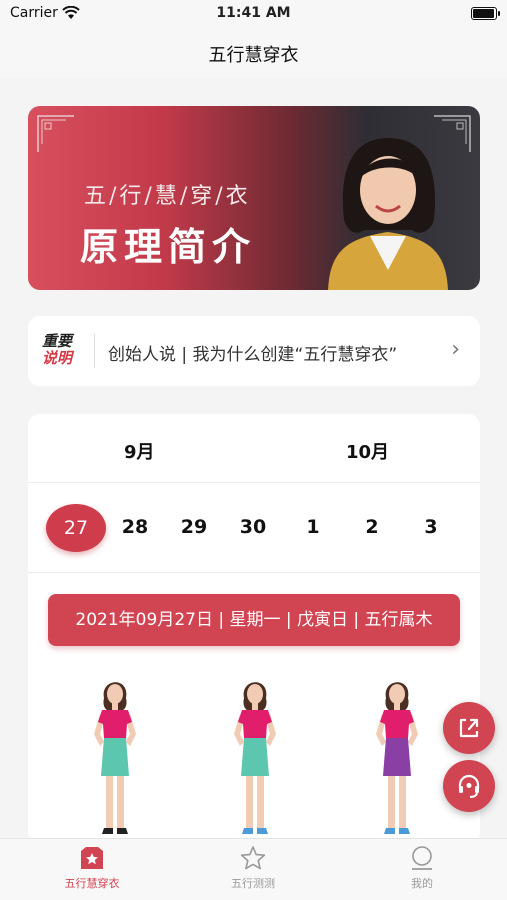 The width and height of the screenshot is (507, 900). I want to click on banner-subtitle: 五/行/慧/穿/衣, so click(167, 196).